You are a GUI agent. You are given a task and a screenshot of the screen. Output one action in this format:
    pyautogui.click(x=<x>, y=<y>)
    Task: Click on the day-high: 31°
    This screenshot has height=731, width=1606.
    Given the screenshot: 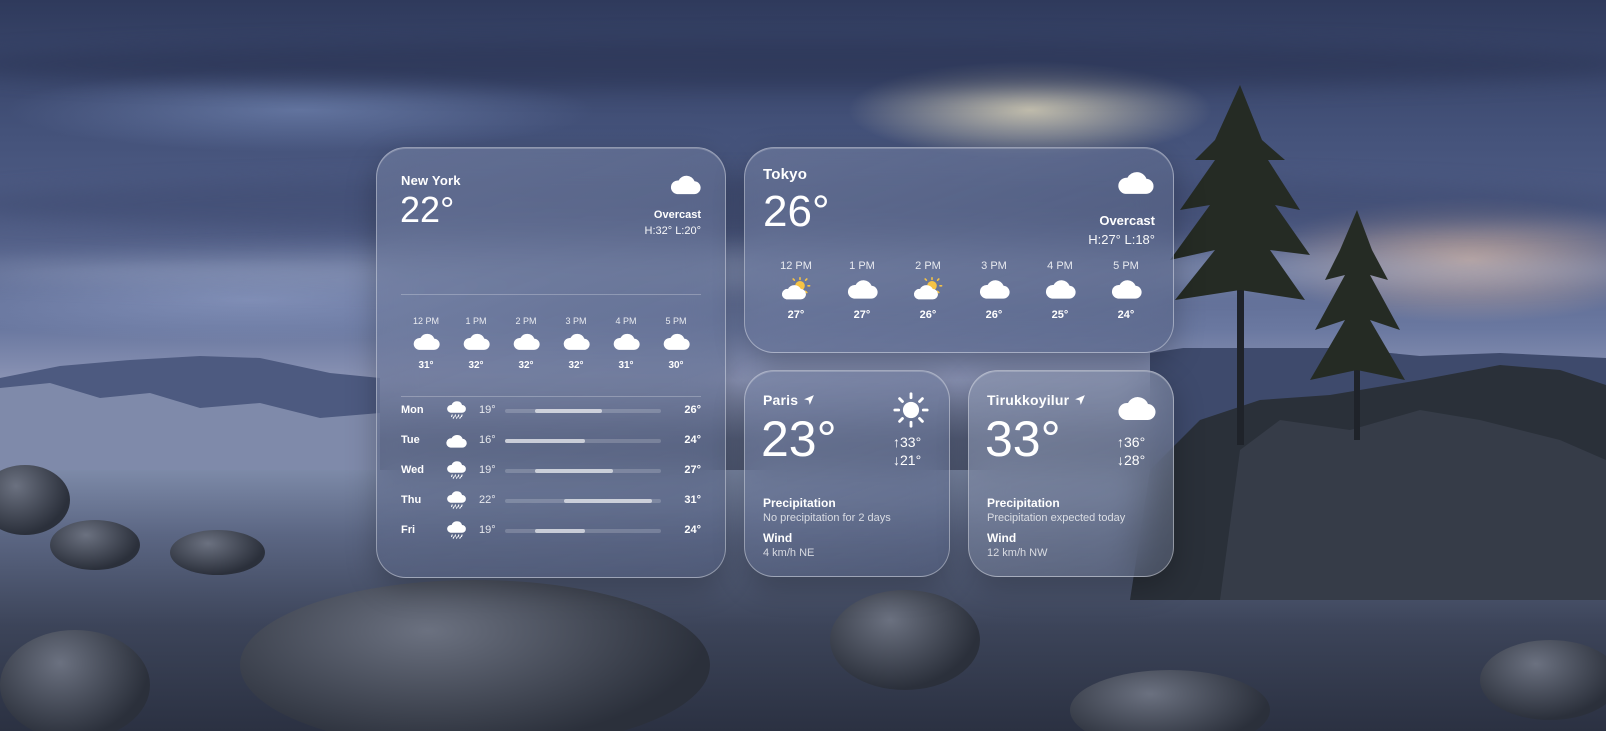 What is the action you would take?
    pyautogui.click(x=692, y=500)
    